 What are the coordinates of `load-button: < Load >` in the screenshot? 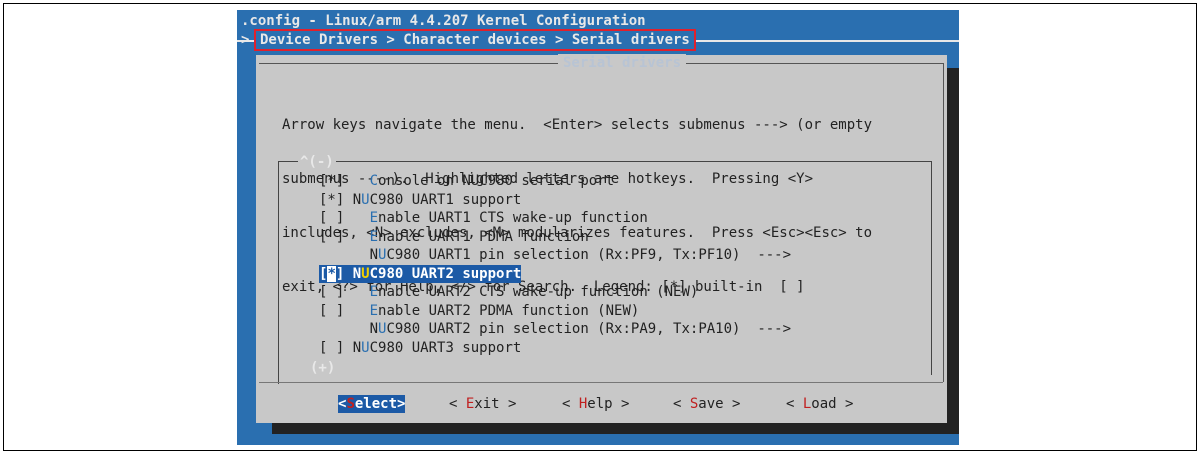 It's located at (819, 404).